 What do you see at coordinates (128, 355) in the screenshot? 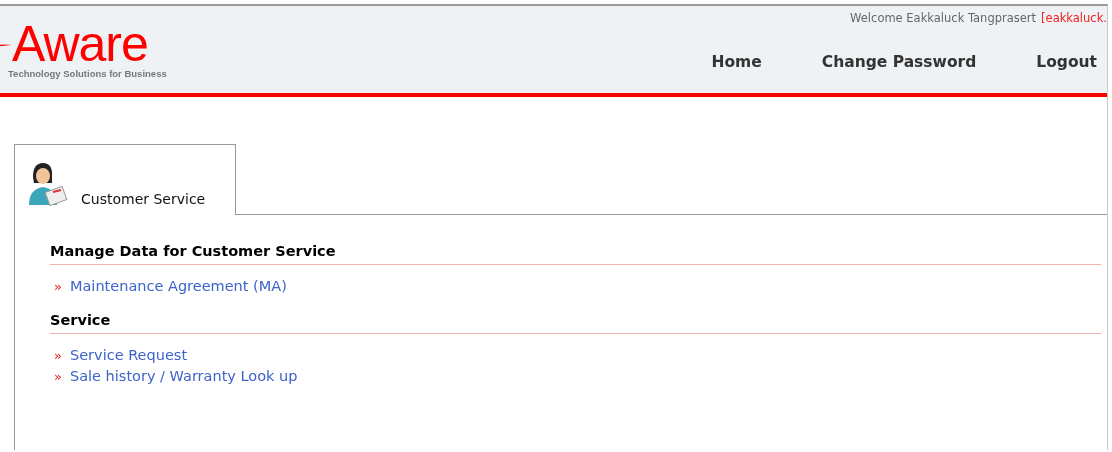
I see `menu-link: Service Request` at bounding box center [128, 355].